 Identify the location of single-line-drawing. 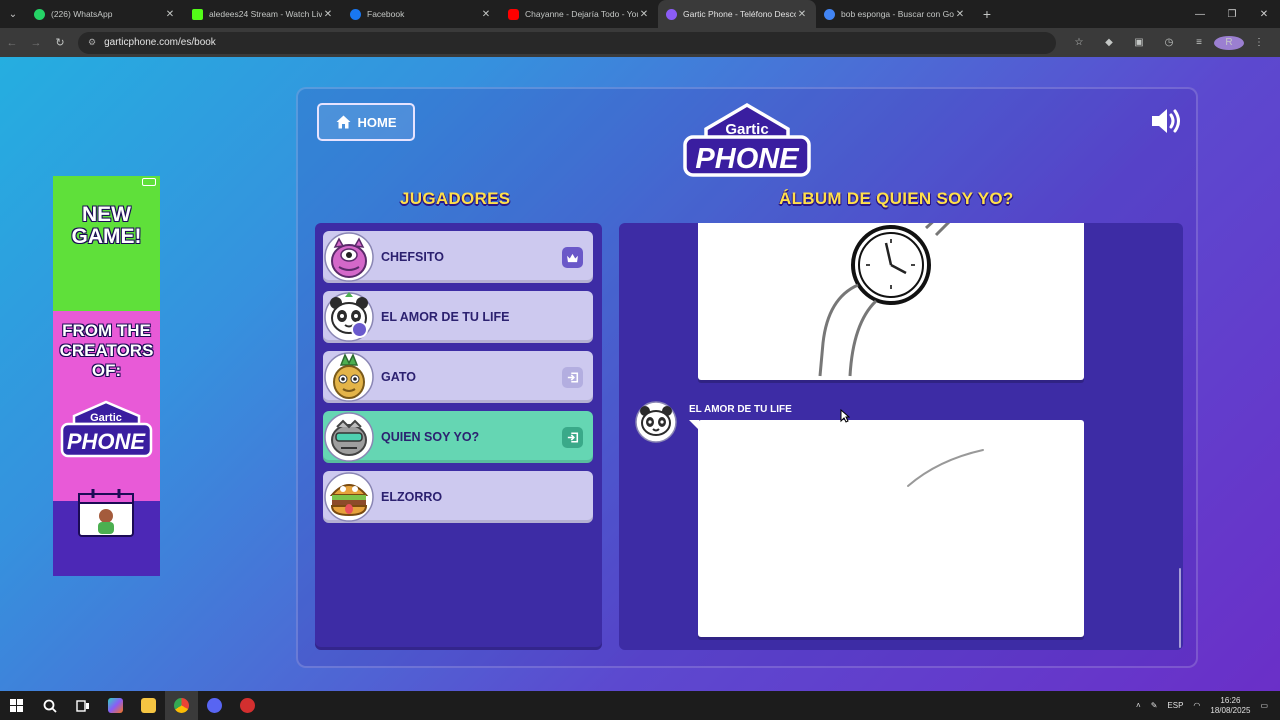
(945, 468).